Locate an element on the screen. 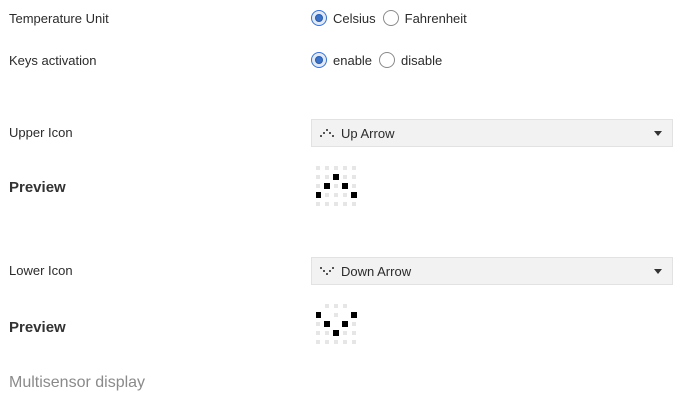 This screenshot has height=396, width=681. upper-icon-dropdown-value: Up Arrow is located at coordinates (497, 133).